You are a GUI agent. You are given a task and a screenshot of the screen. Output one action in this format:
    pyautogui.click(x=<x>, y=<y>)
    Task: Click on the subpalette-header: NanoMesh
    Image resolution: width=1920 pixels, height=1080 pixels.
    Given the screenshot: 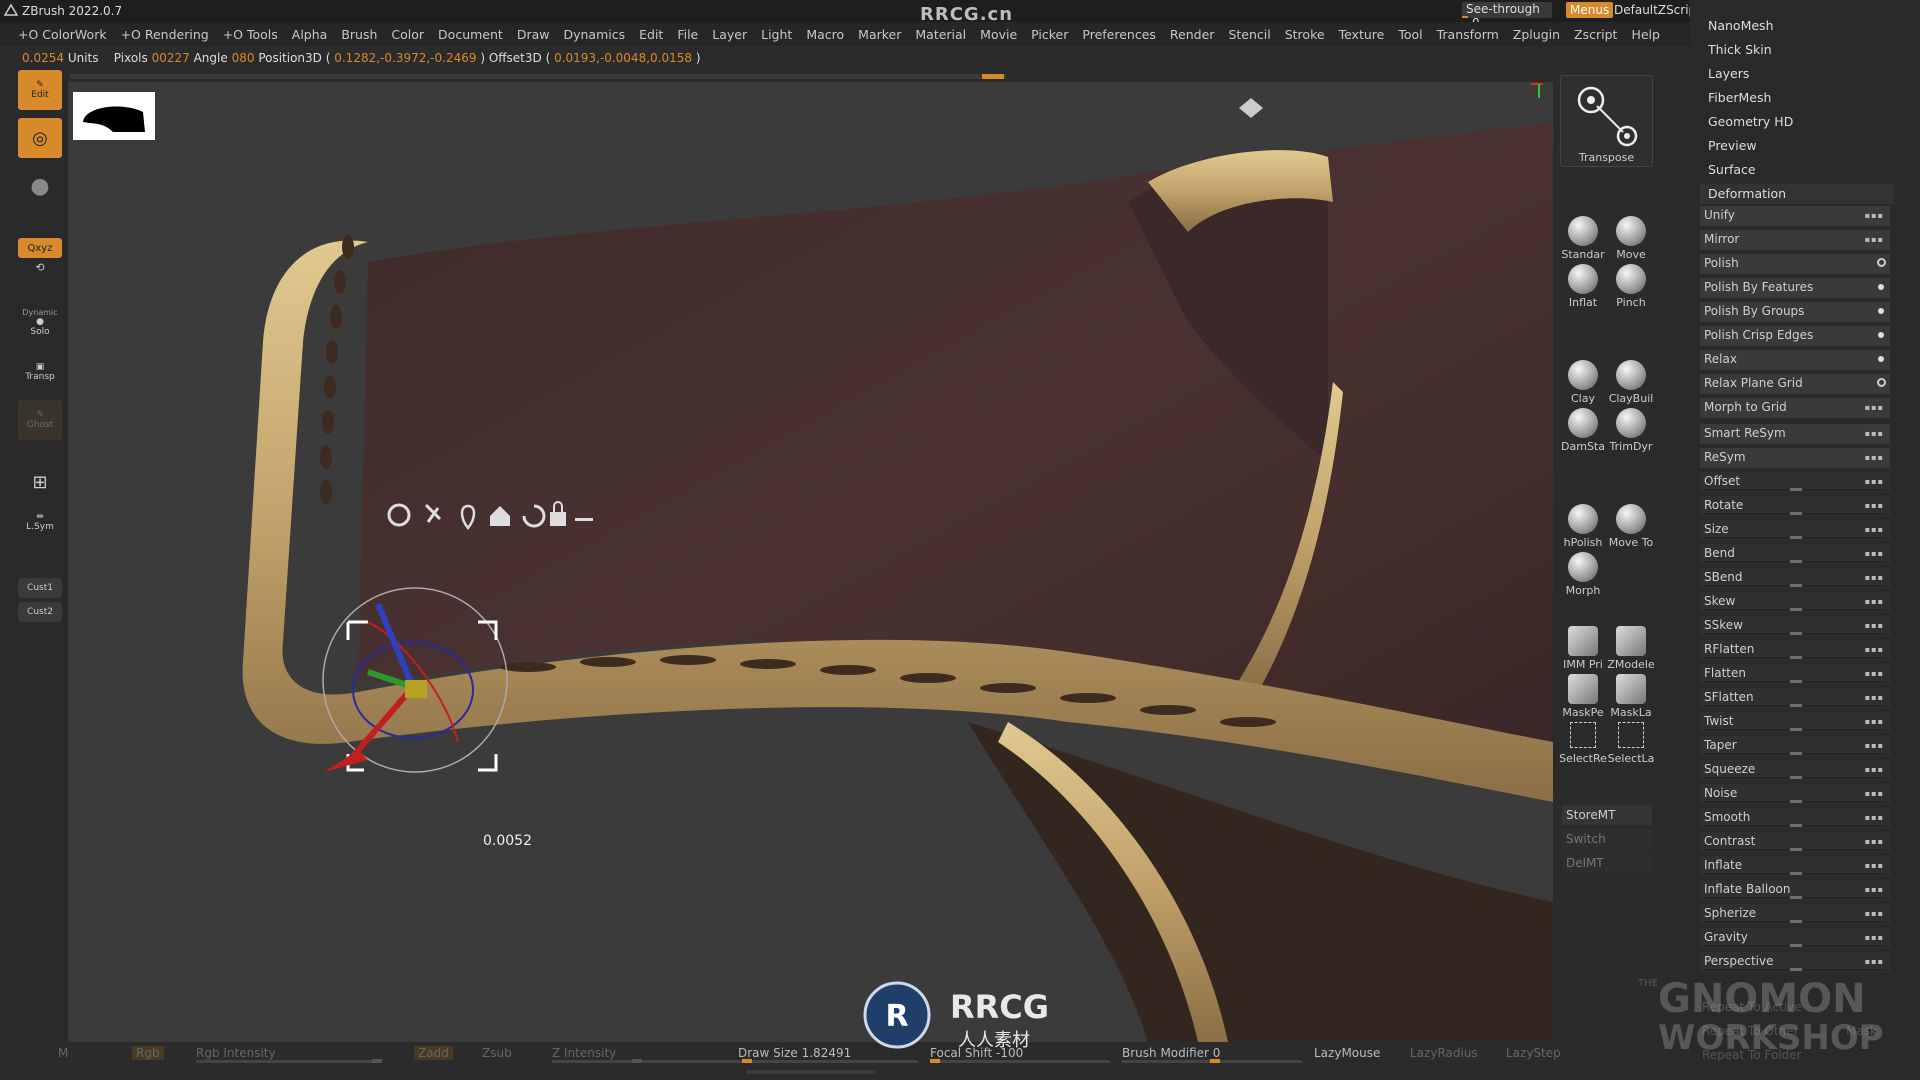 What is the action you would take?
    pyautogui.click(x=1741, y=25)
    